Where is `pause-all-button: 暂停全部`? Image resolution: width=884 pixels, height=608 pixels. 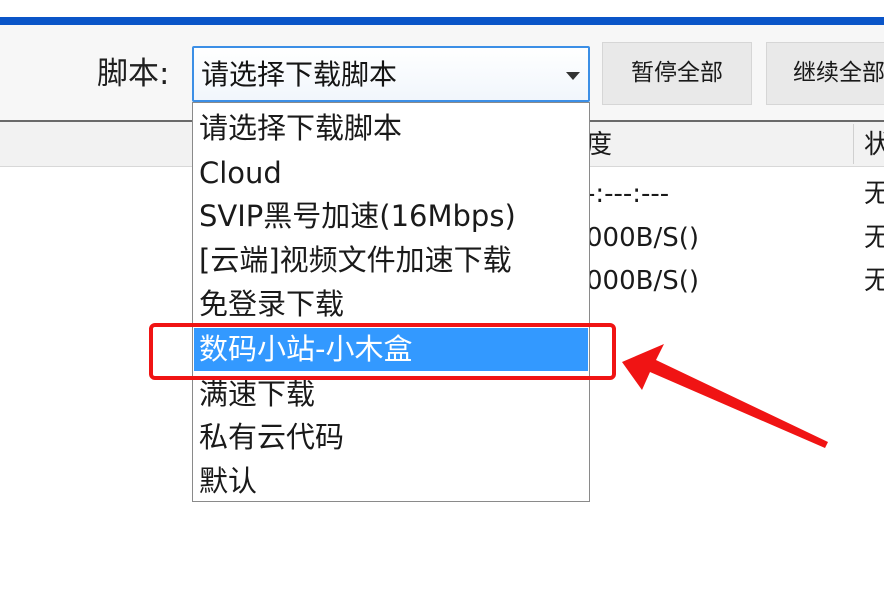
pause-all-button: 暂停全部 is located at coordinates (677, 73).